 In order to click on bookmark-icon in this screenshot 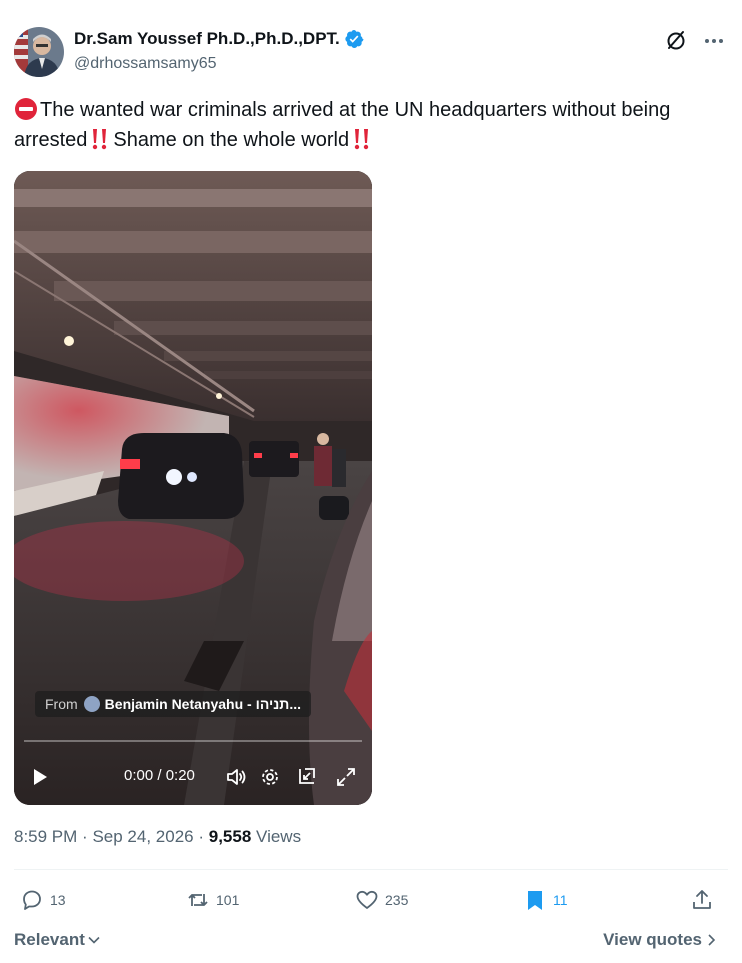, I will do `click(535, 900)`.